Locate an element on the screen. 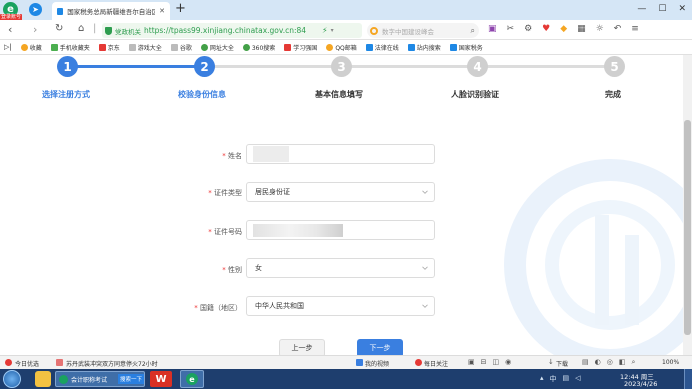 The height and width of the screenshot is (389, 692). news-ticker: 苏丹武装冲突双方同意停火72小时 is located at coordinates (112, 363).